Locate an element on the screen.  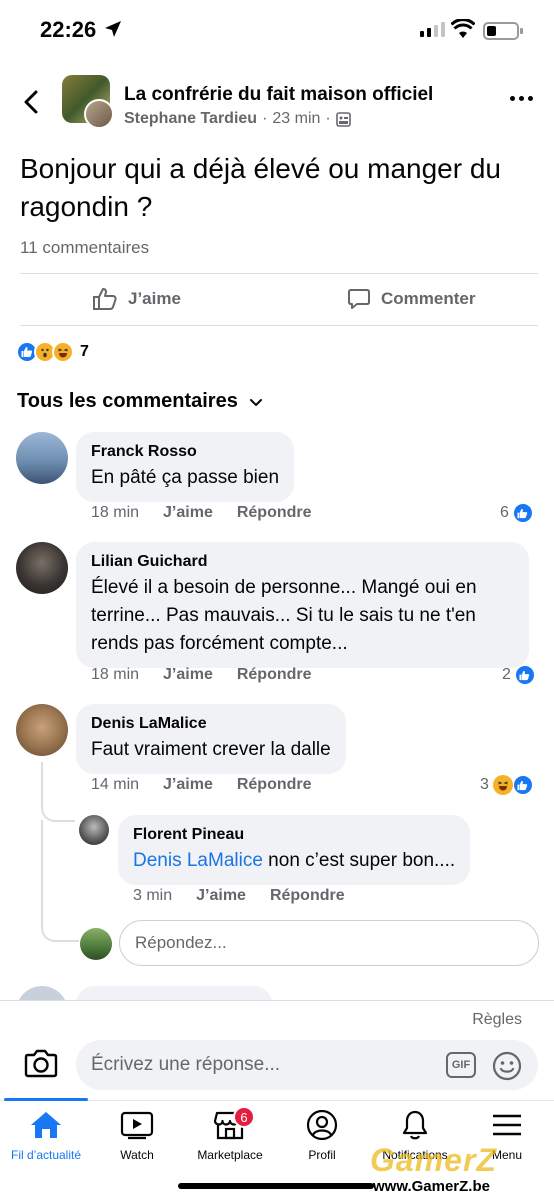
comment-meta: 14 min J’aime Répondre is located at coordinates (201, 785).